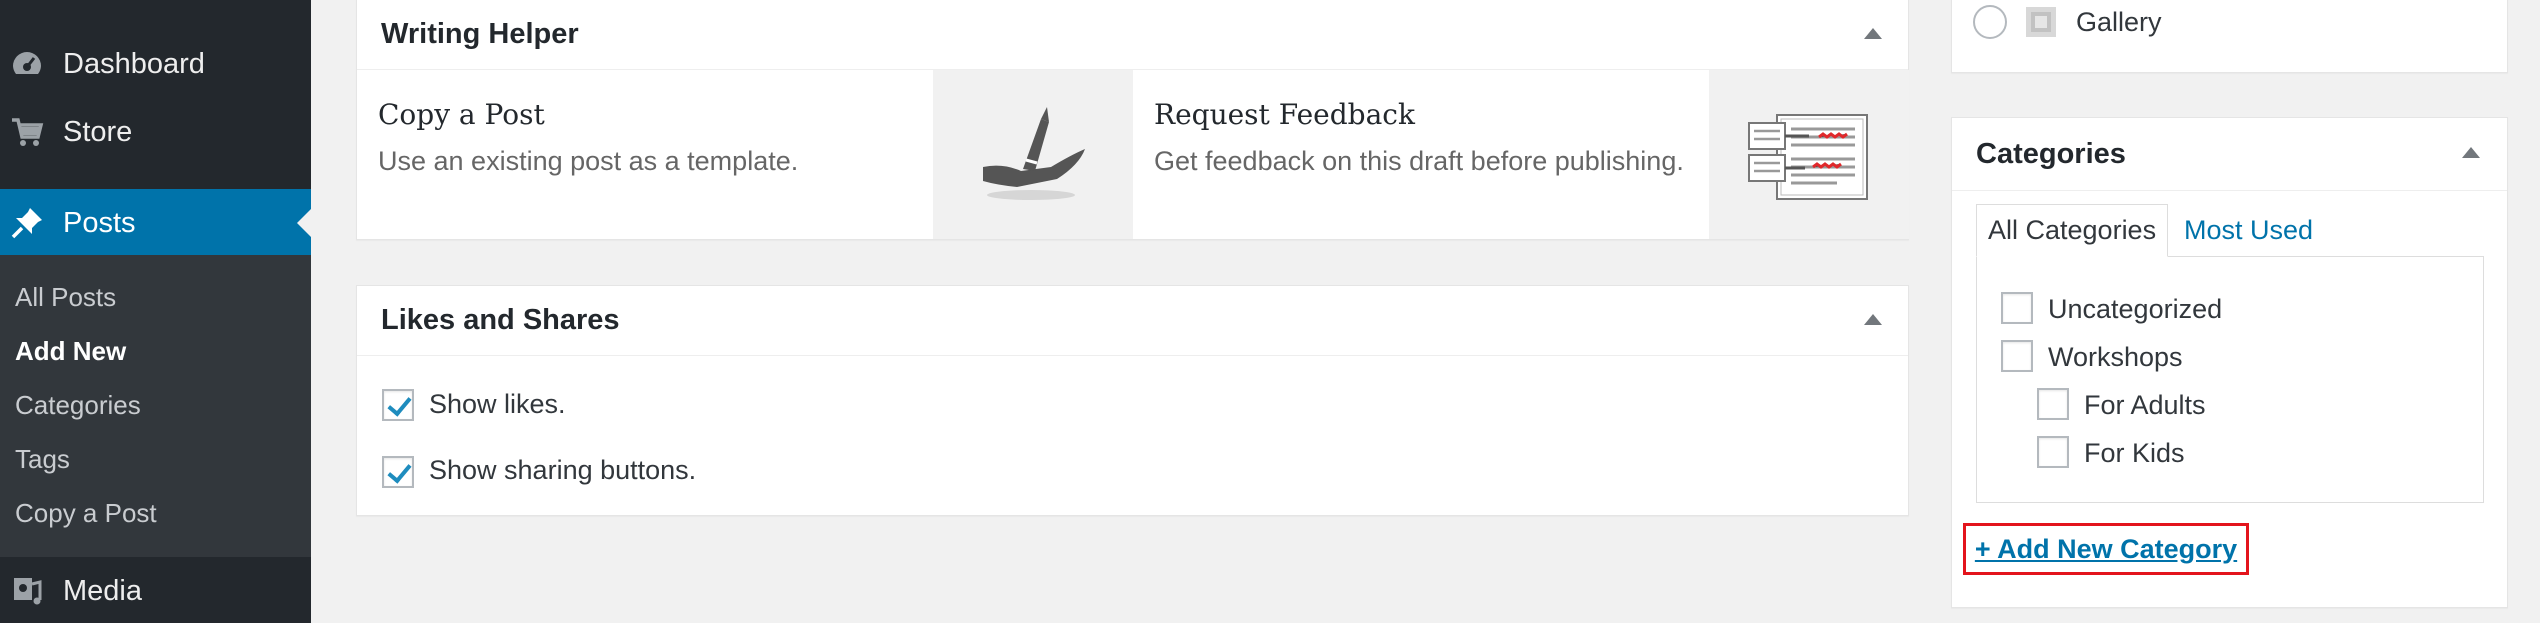 The width and height of the screenshot is (2540, 623). Describe the element at coordinates (27, 223) in the screenshot. I see `pushpin-icon` at that location.